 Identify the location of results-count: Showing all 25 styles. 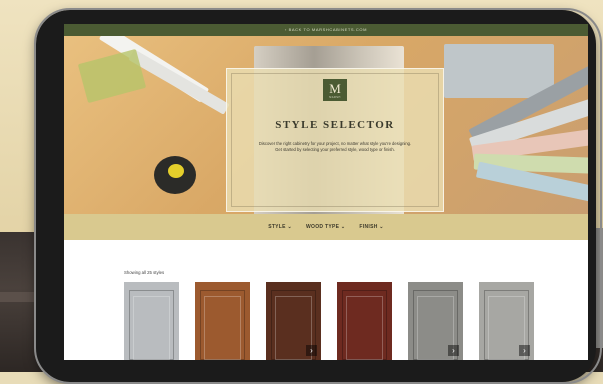
(144, 272).